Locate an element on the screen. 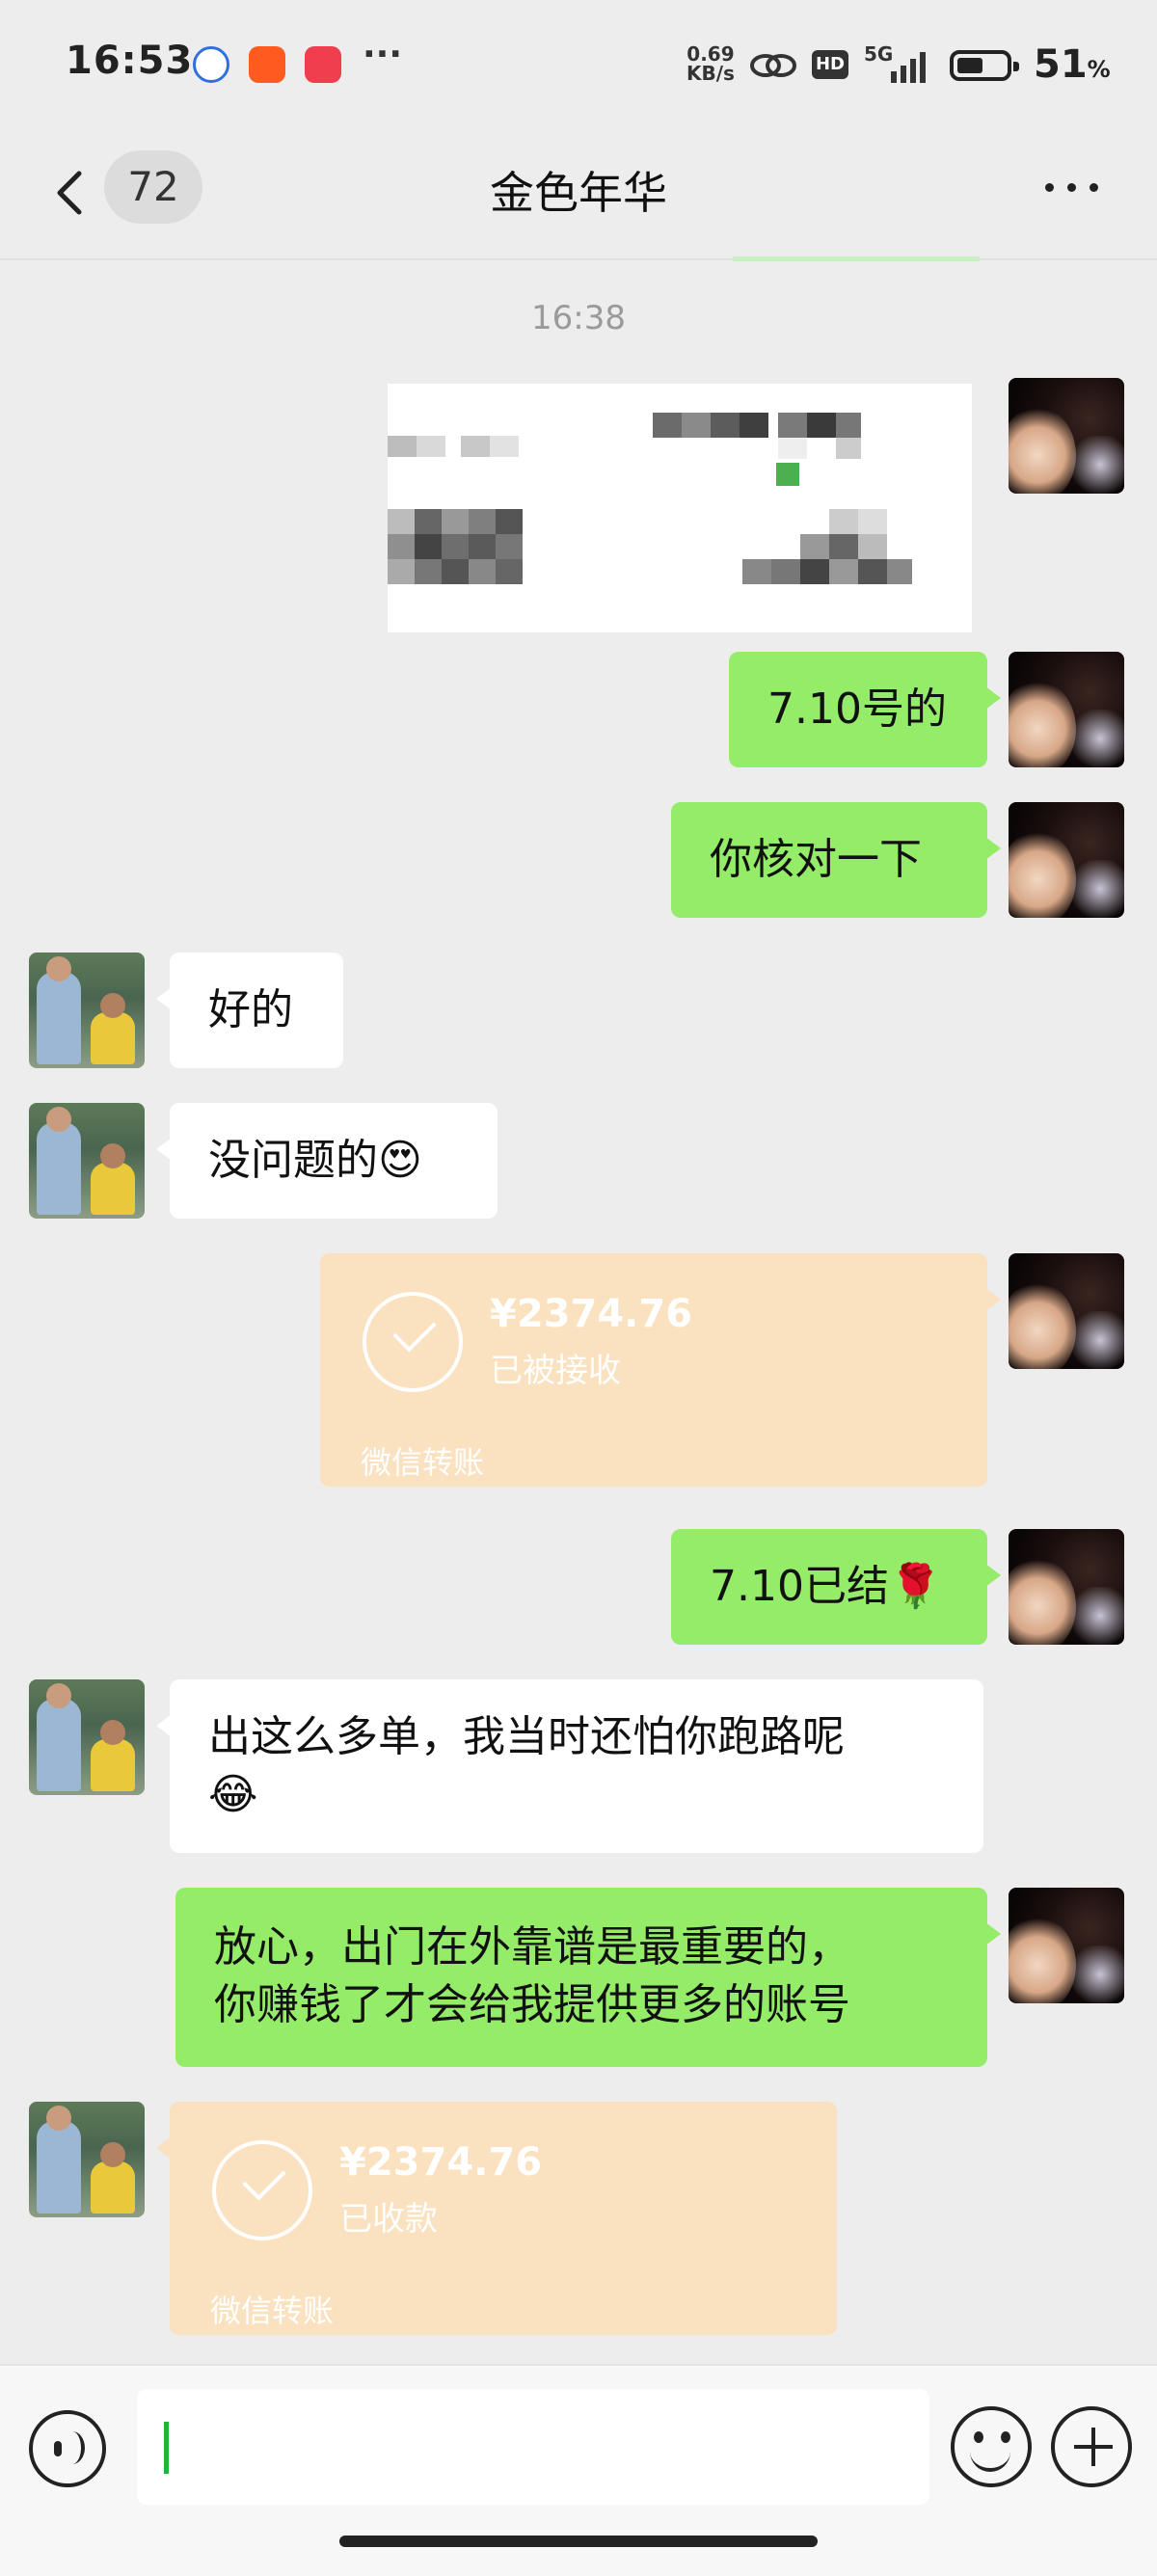 The width and height of the screenshot is (1157, 2576). heart-eyes-emoji: 😍 is located at coordinates (400, 1161).